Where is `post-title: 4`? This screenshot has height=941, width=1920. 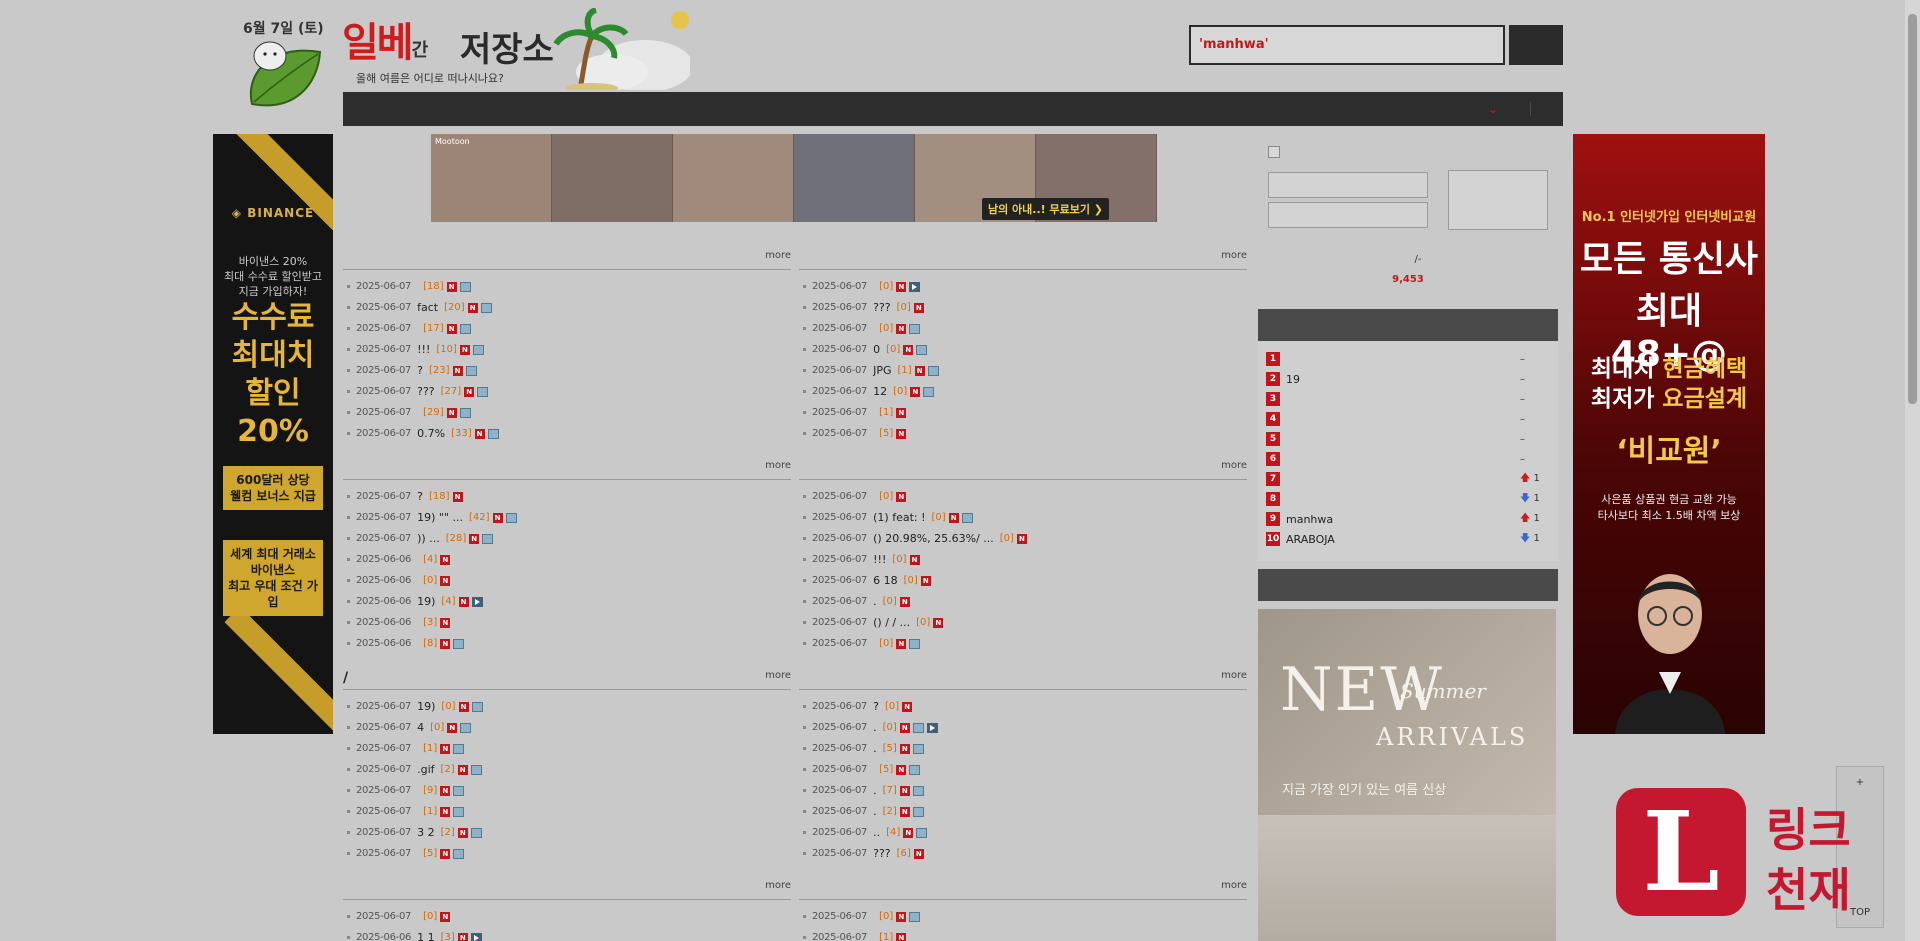
post-title: 4 is located at coordinates (420, 727).